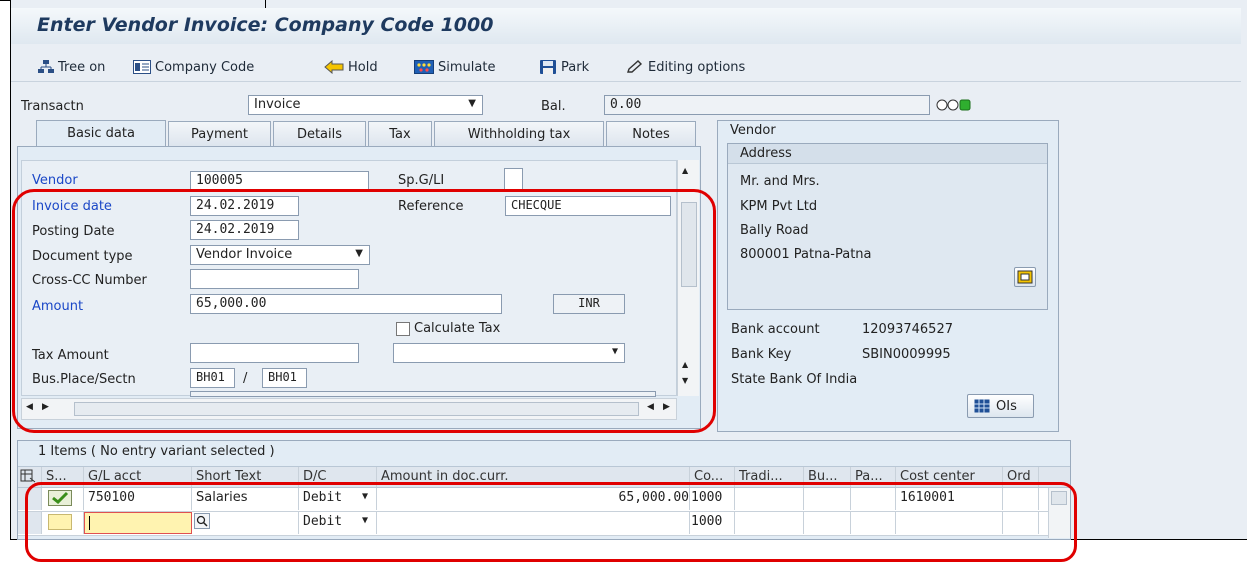 The height and width of the screenshot is (562, 1247). Describe the element at coordinates (953, 105) in the screenshot. I see `balance-status-icon` at that location.